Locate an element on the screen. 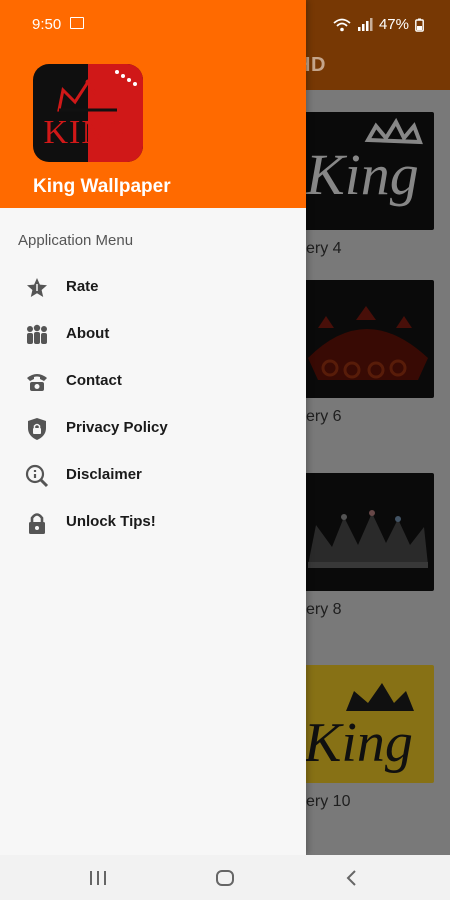 The image size is (450, 900). menu-section-title: Application Menu is located at coordinates (76, 240).